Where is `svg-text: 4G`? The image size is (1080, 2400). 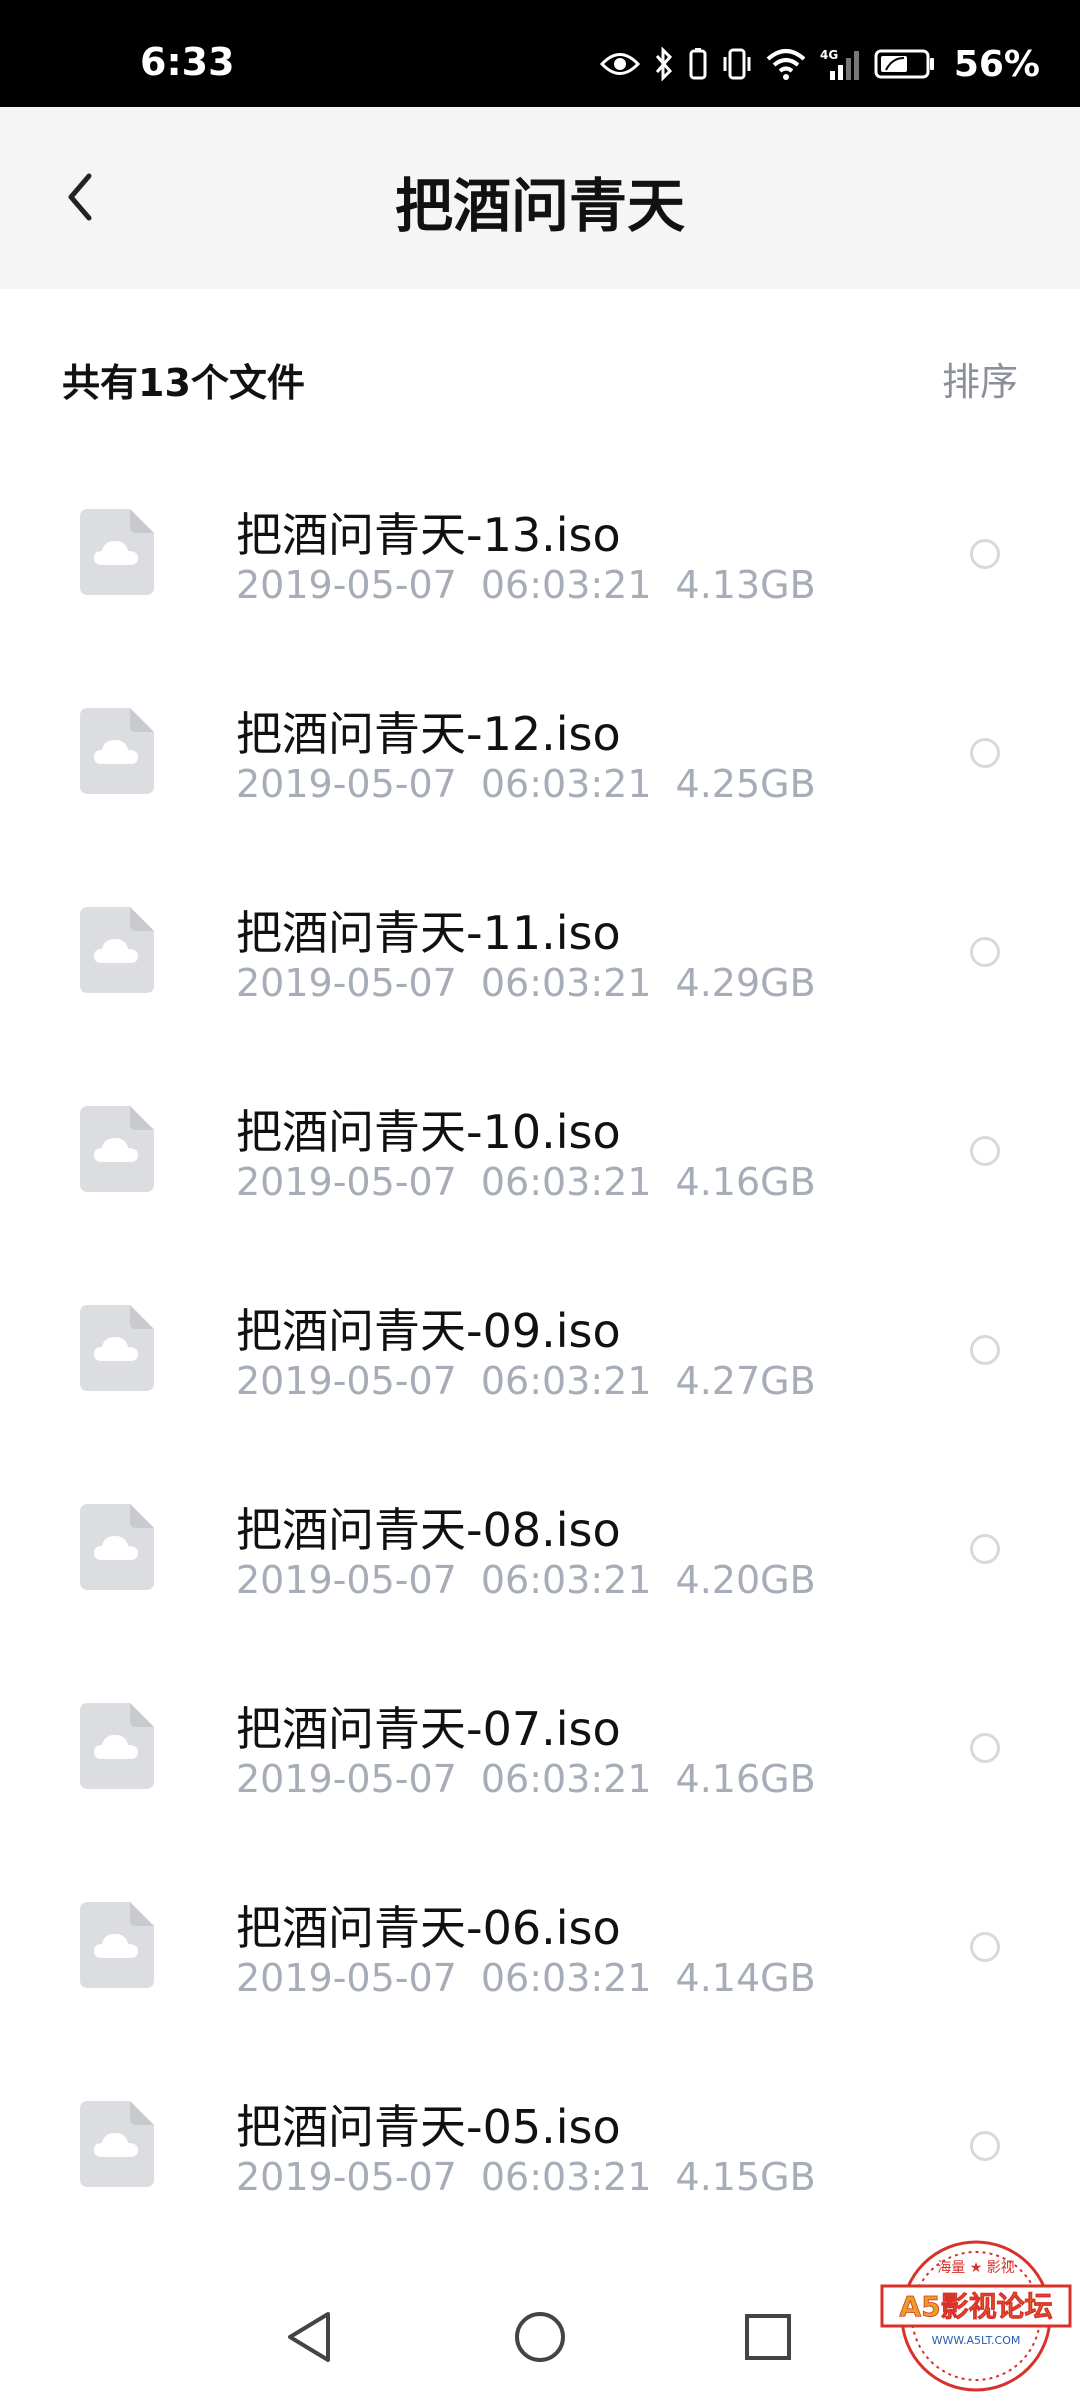 svg-text: 4G is located at coordinates (829, 55).